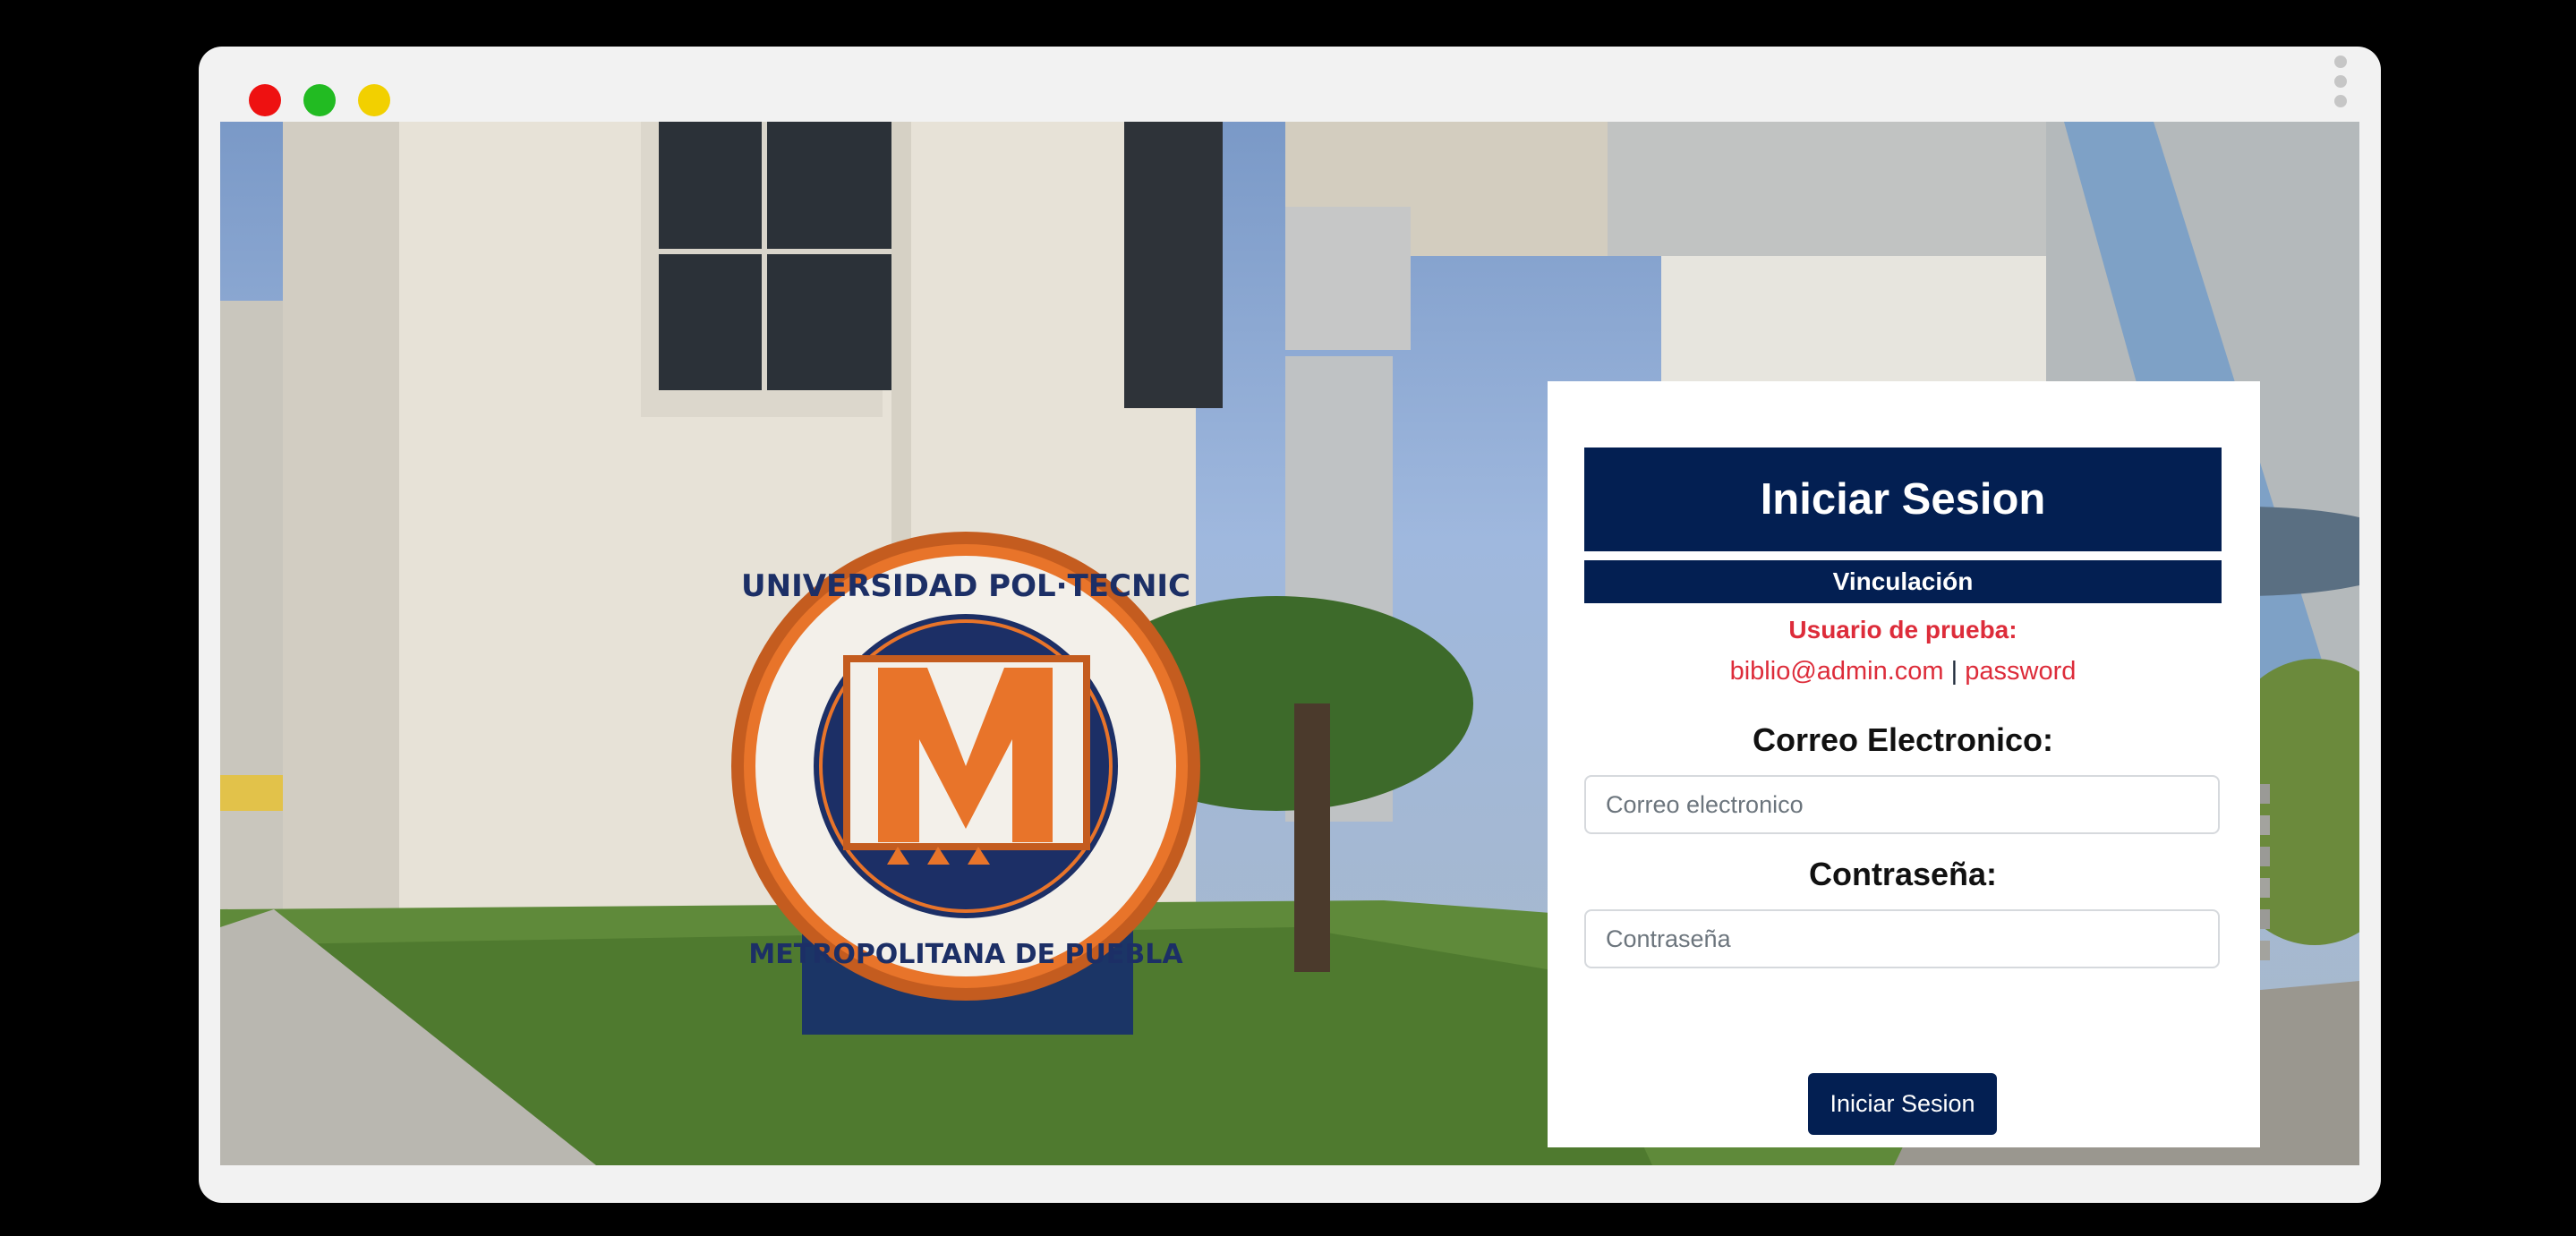 This screenshot has height=1236, width=2576. I want to click on test-user-label: Usuario de prueba:, so click(1902, 630).